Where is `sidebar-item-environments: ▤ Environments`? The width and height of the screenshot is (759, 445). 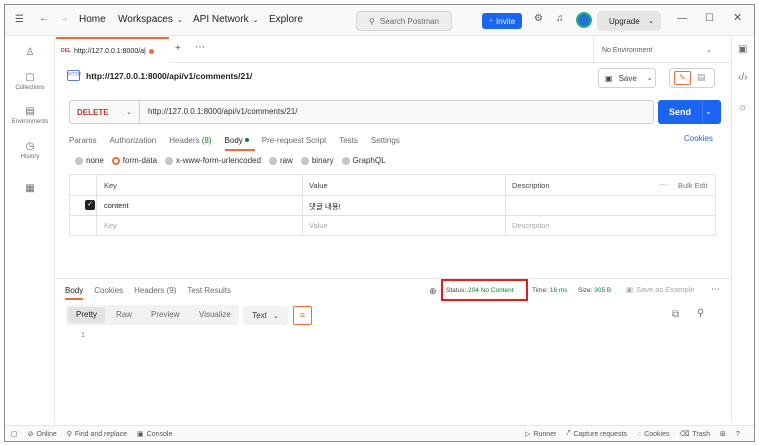
sidebar-item-environments: ▤ Environments is located at coordinates (30, 115).